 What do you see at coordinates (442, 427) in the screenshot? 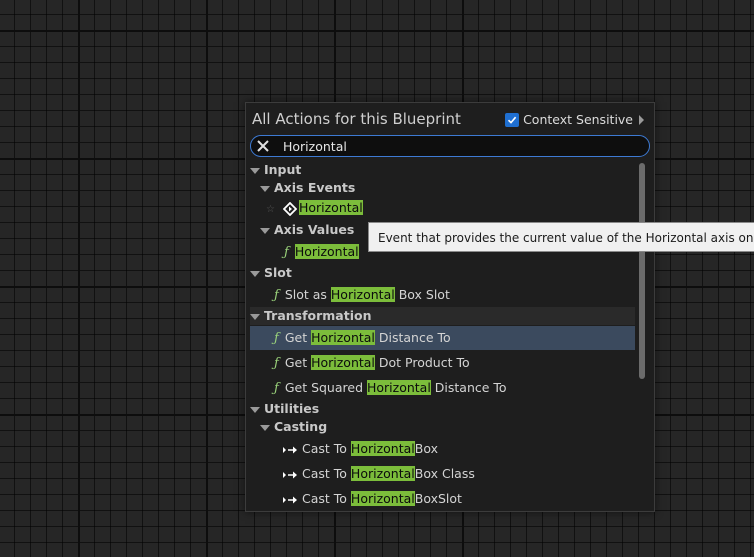
I see `category-casting: Casting` at bounding box center [442, 427].